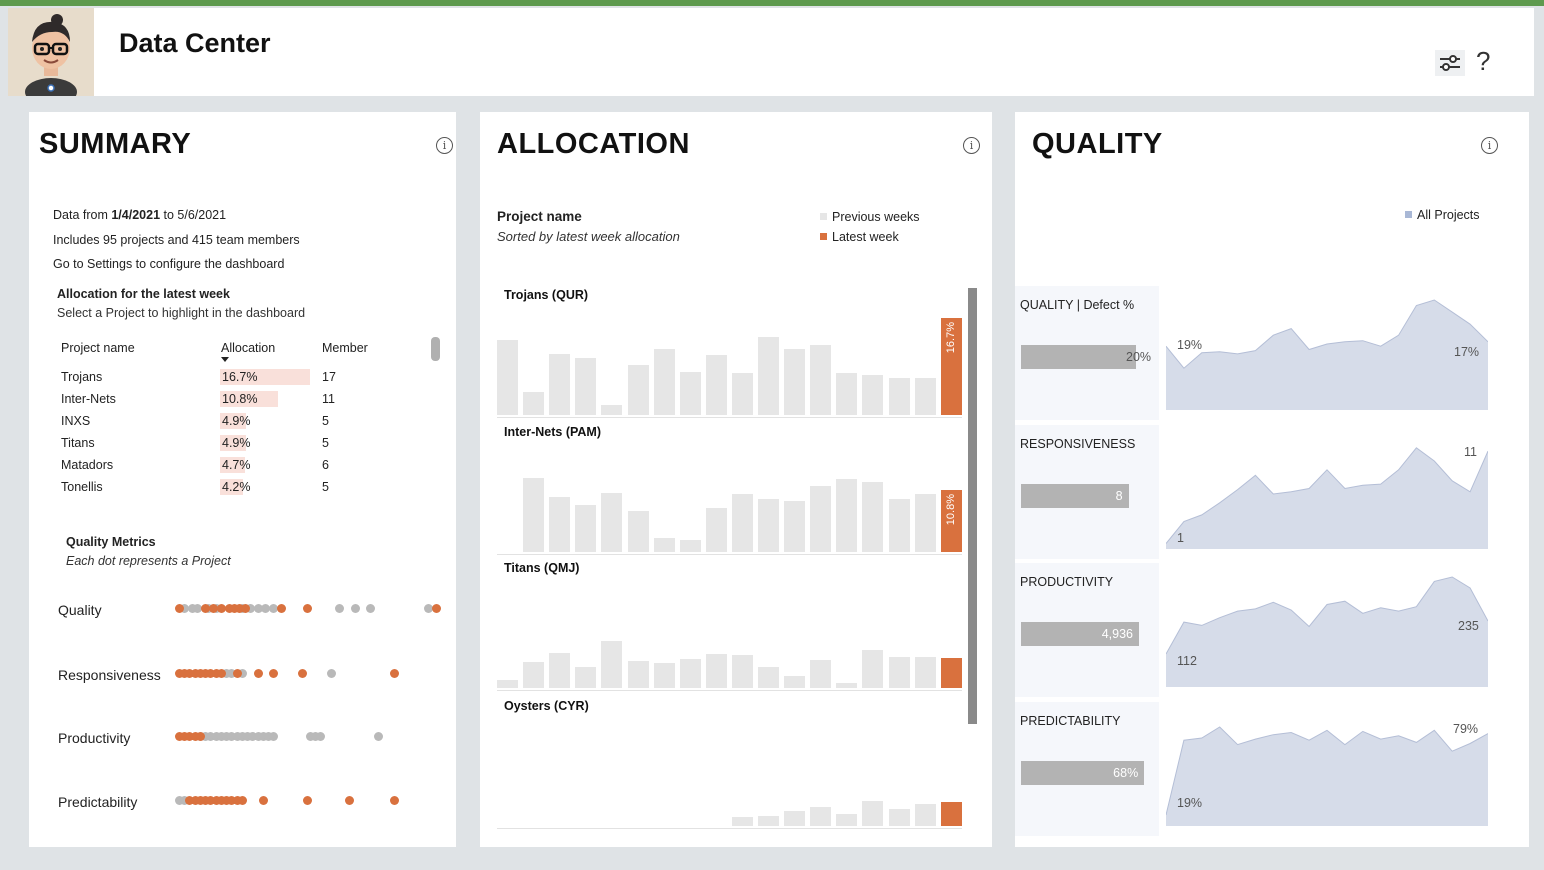 This screenshot has height=870, width=1544. Describe the element at coordinates (546, 706) in the screenshot. I see `project-chart-label: Oysters (CYR)` at that location.